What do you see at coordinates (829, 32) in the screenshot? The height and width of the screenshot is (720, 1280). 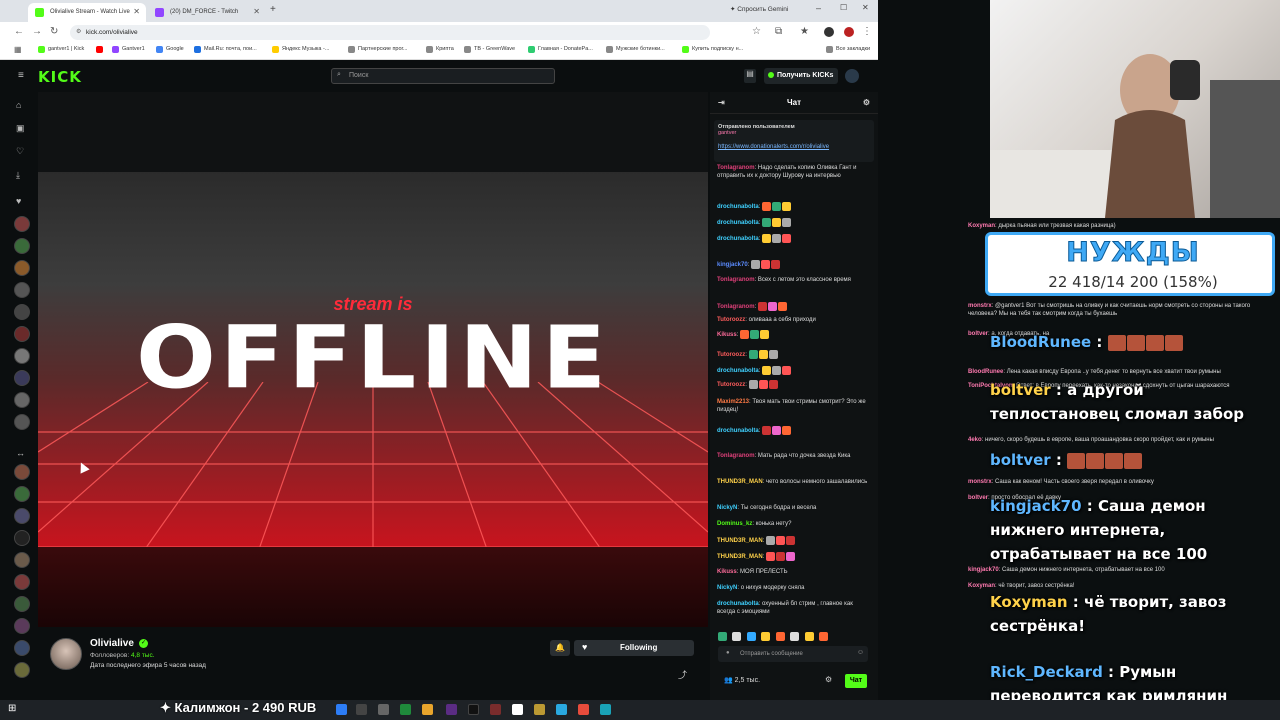 I see `profile-avatar` at bounding box center [829, 32].